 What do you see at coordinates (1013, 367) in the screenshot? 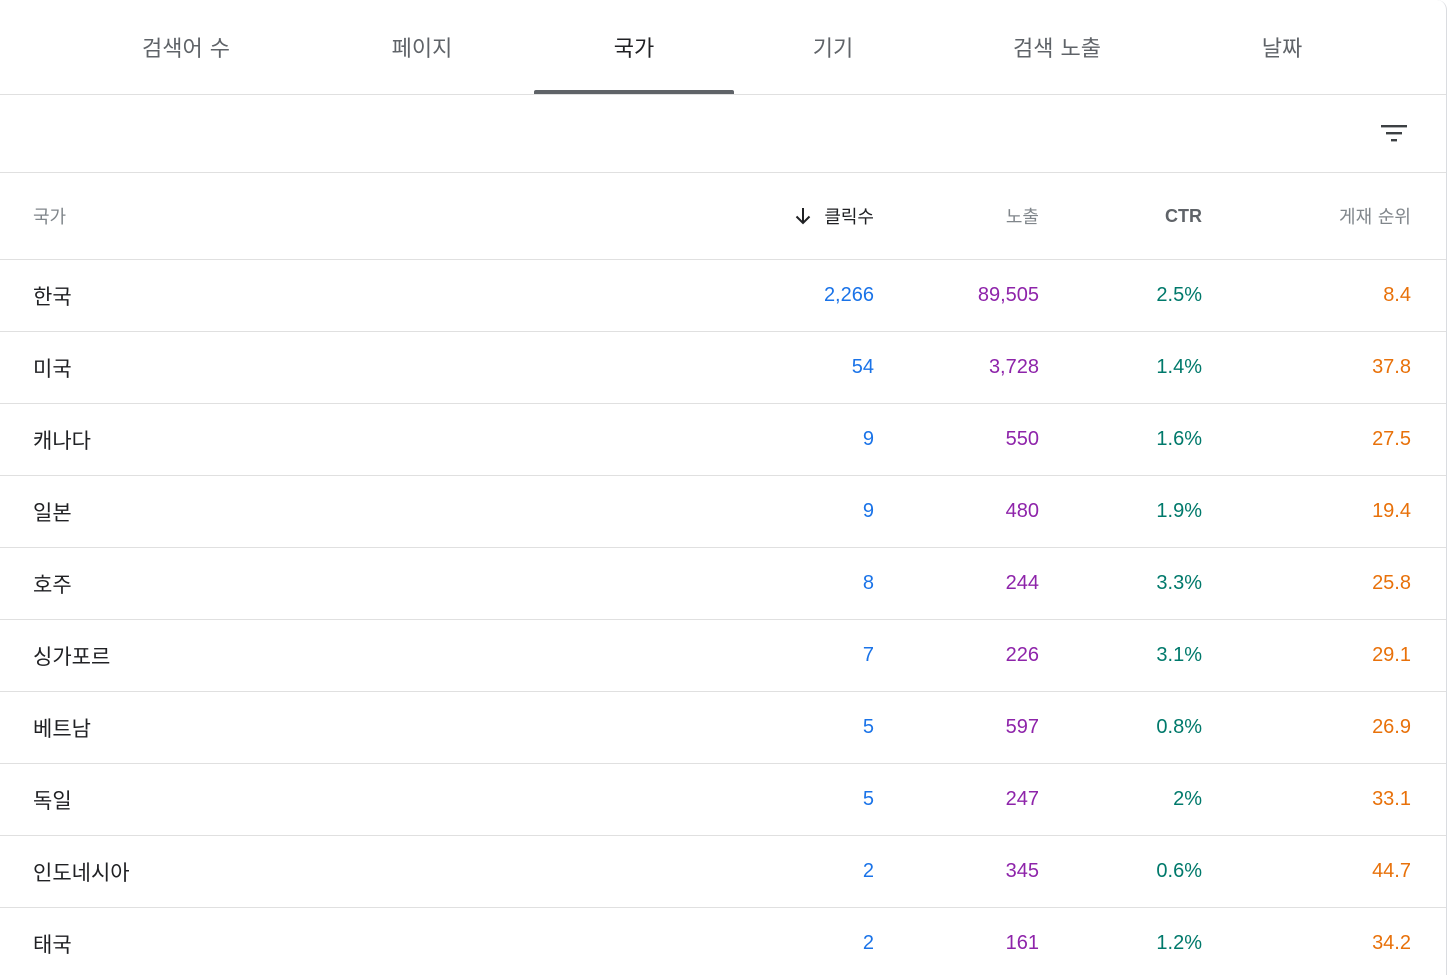
I see `impressions-cell: 3,728` at bounding box center [1013, 367].